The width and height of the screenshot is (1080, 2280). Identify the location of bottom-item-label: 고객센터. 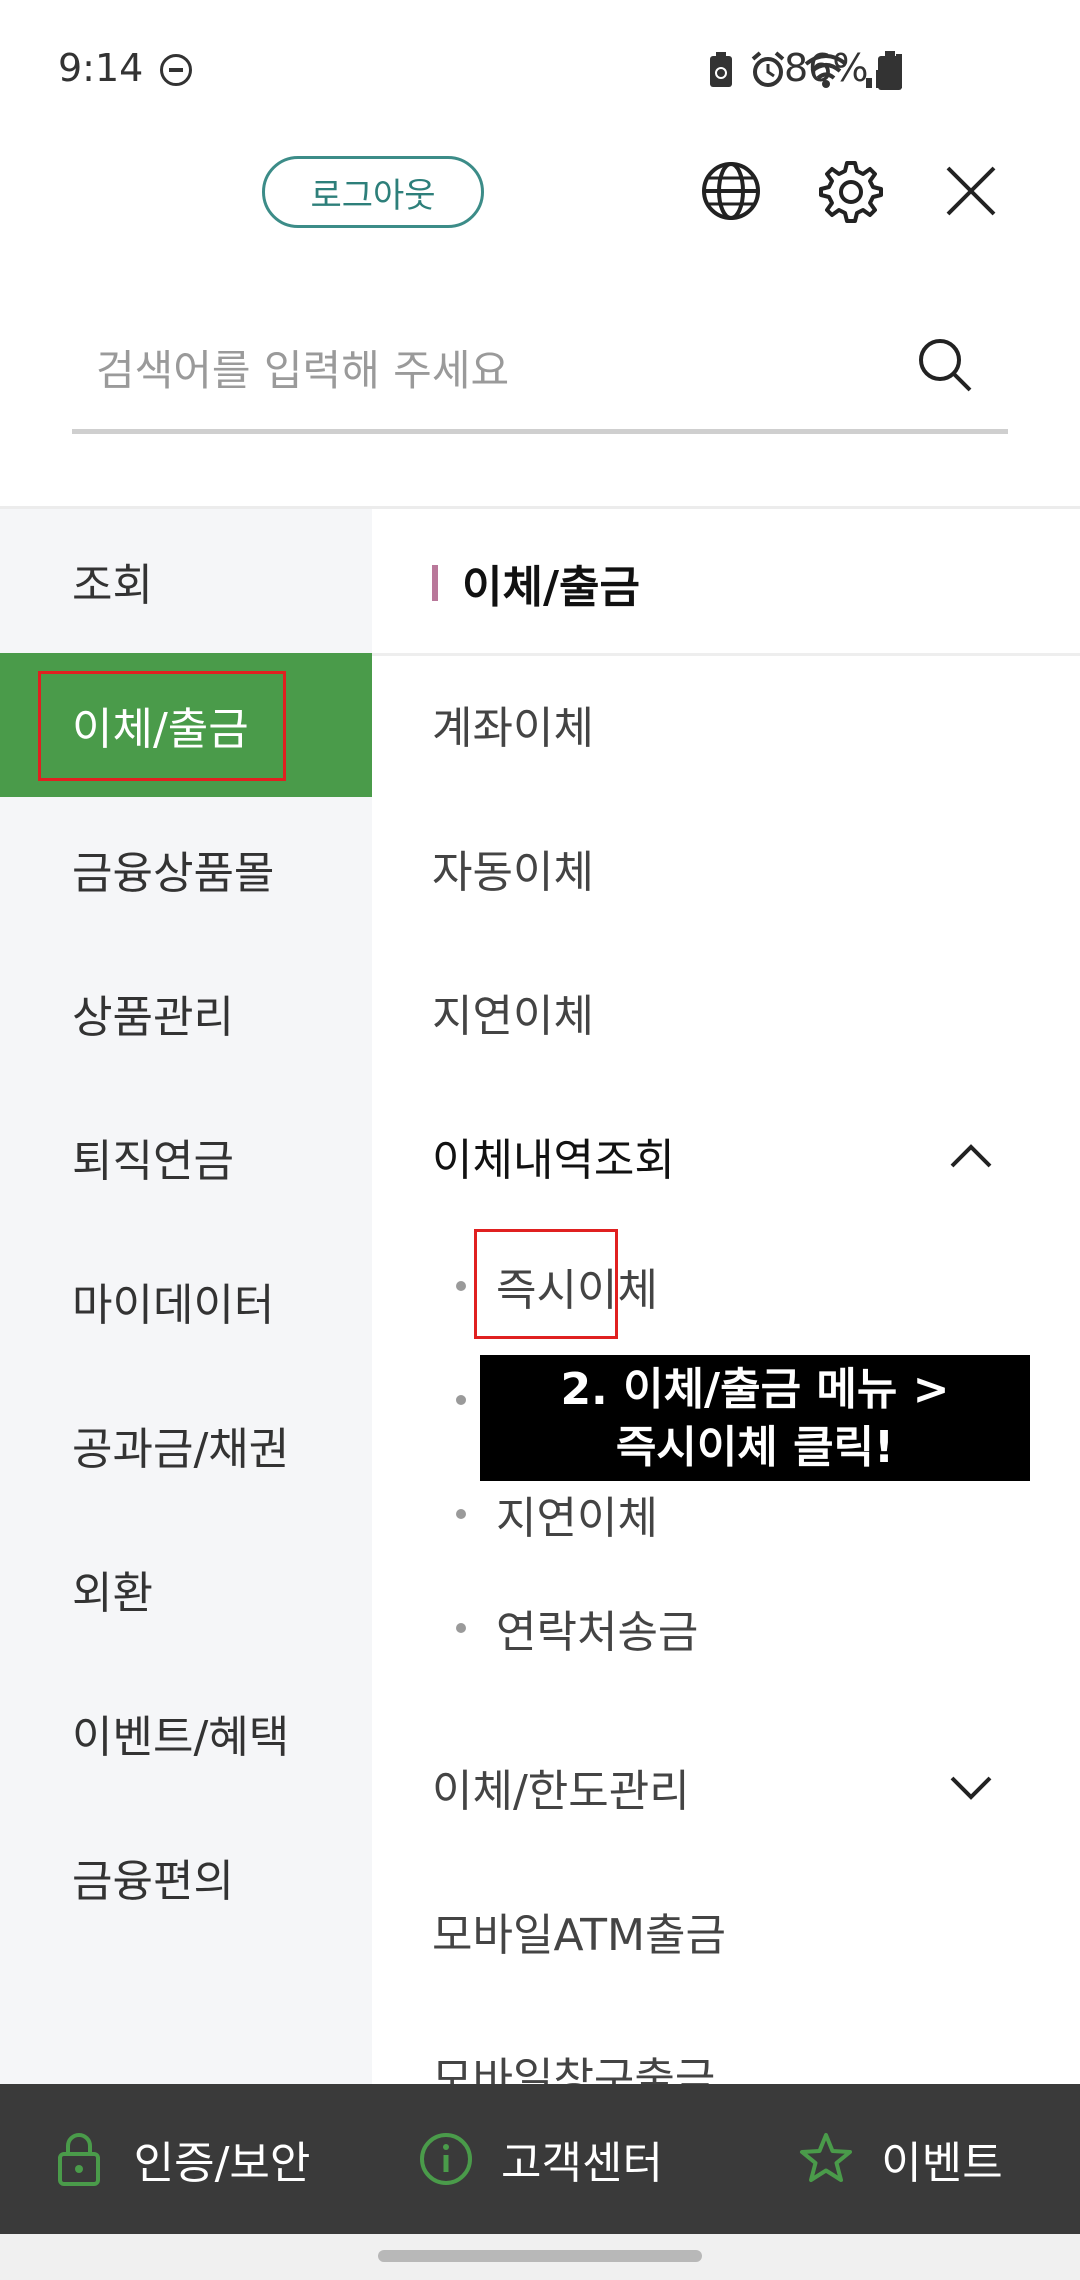
(582, 2163).